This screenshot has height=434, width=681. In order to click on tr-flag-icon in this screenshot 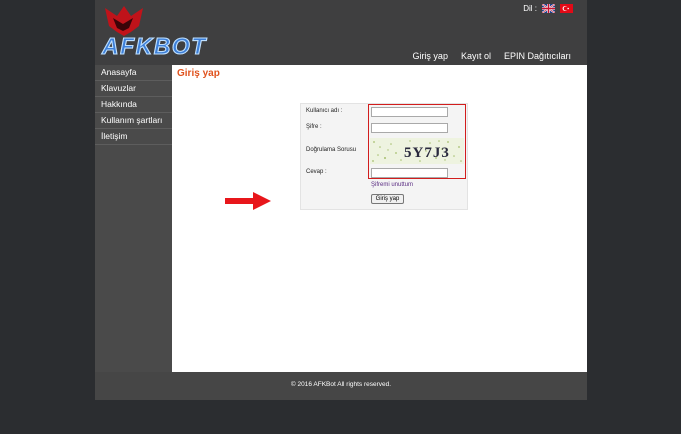, I will do `click(566, 8)`.